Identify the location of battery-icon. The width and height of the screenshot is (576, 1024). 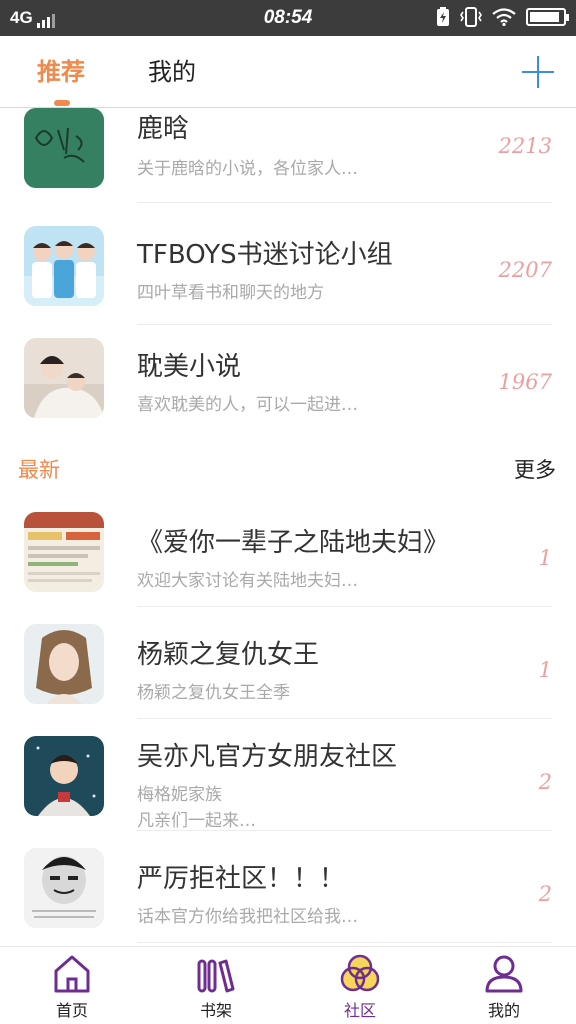
(547, 17).